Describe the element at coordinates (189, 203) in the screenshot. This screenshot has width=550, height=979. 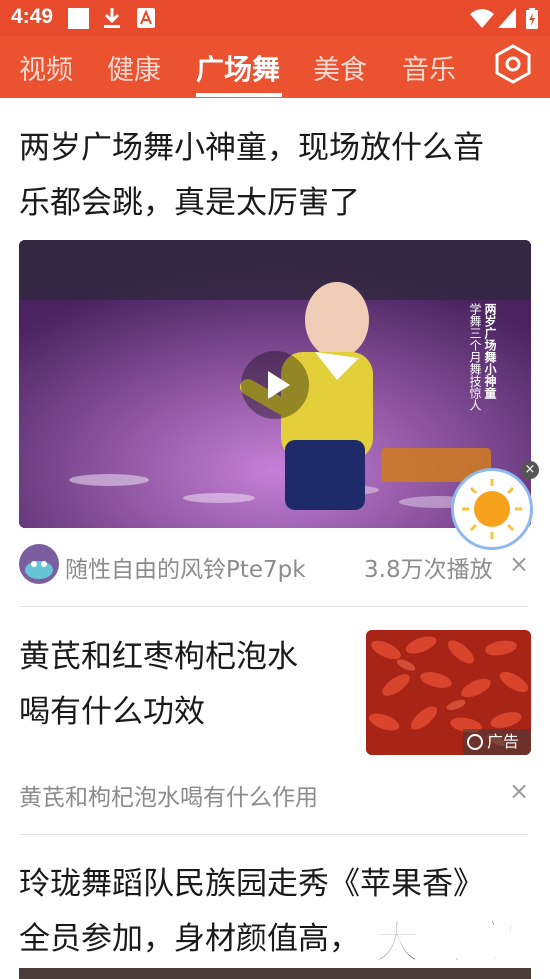
I see `headline-line-2: 乐都会跳，真是太厉害了` at that location.